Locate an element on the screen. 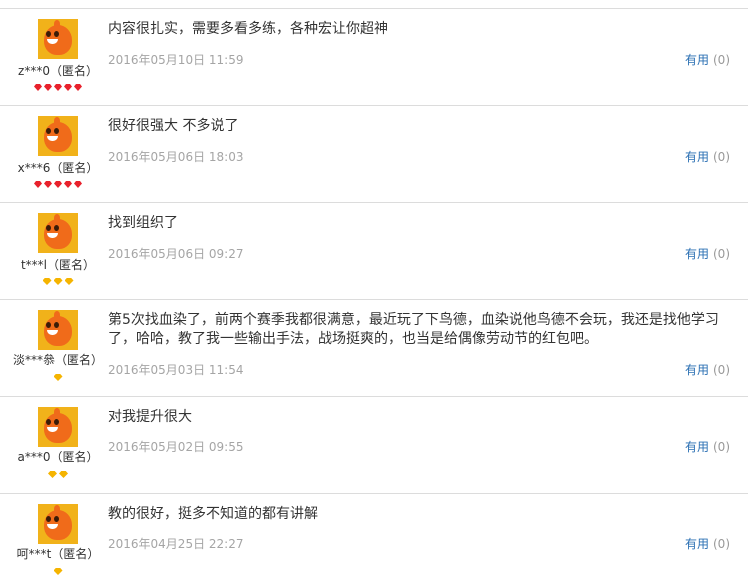 The width and height of the screenshot is (748, 581). reviewer-name: z***0（匿名） is located at coordinates (58, 71).